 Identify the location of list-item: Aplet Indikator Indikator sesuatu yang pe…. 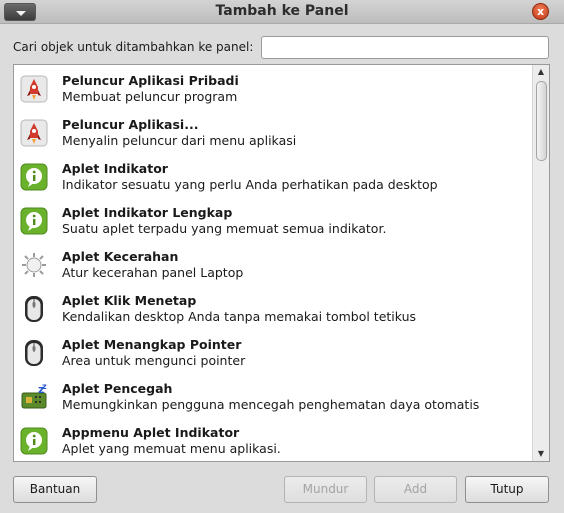
(273, 175).